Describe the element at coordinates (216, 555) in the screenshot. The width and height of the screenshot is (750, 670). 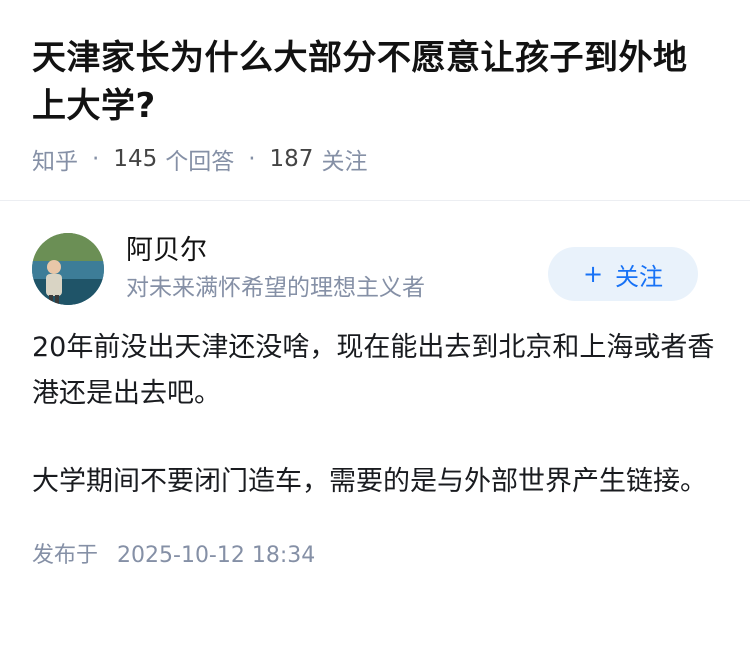
I see `published-time: 2025-10-12 18:34` at that location.